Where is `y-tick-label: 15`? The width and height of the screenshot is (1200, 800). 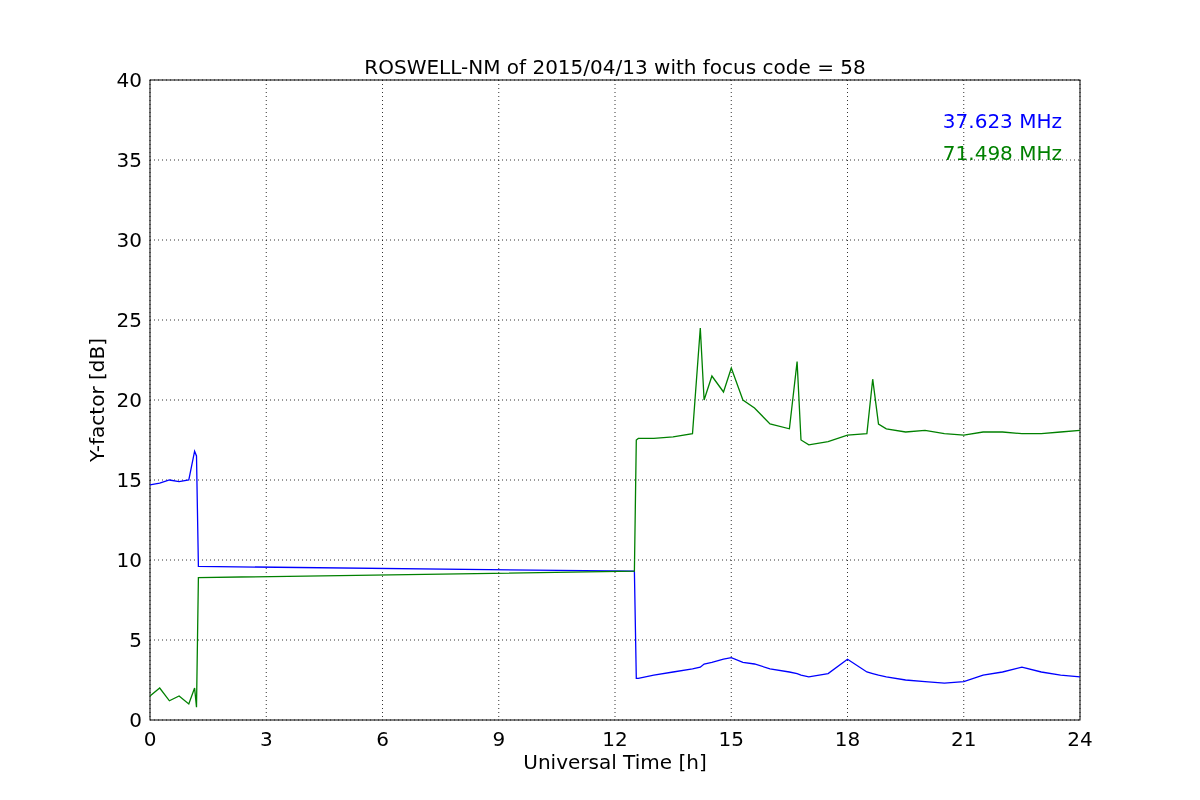
y-tick-label: 15 is located at coordinates (129, 480).